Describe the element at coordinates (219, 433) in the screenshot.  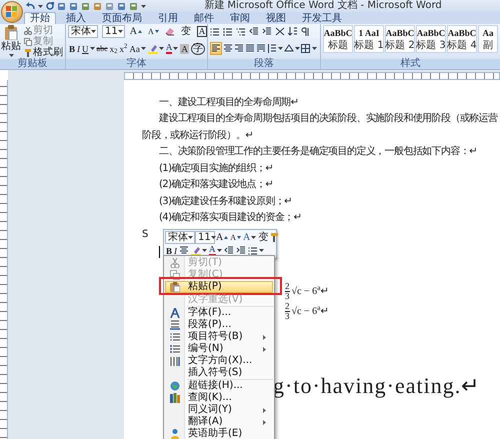
I see `menu-item: 英语助手(E)` at that location.